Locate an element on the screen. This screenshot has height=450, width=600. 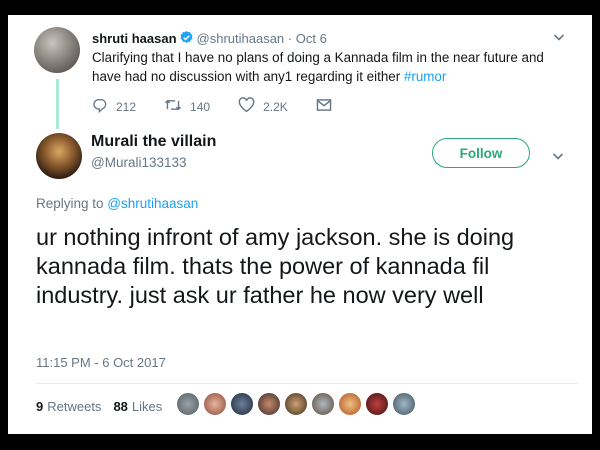
replying-to-line: Replying to @shrutihaasan is located at coordinates (117, 203).